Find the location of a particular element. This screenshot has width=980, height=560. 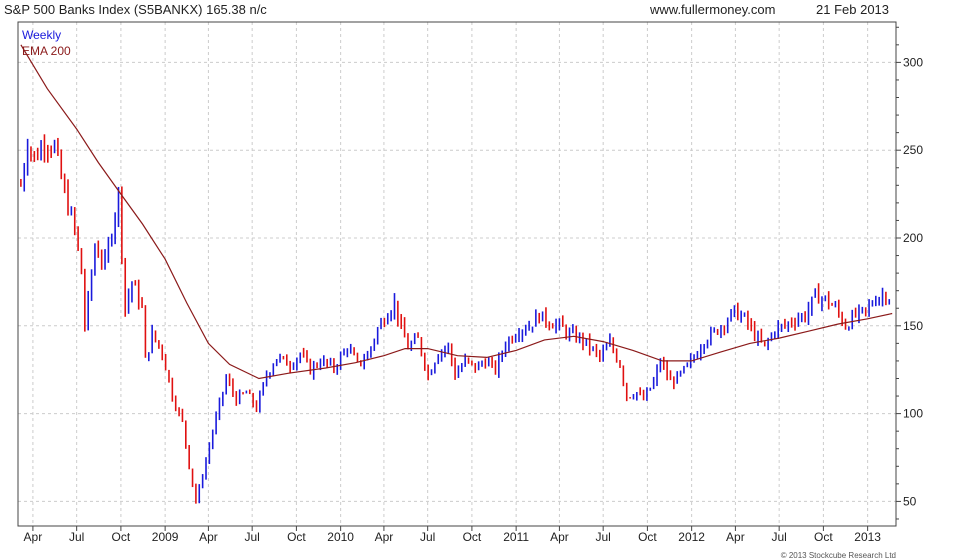

y-tick-label: 250 is located at coordinates (913, 150).